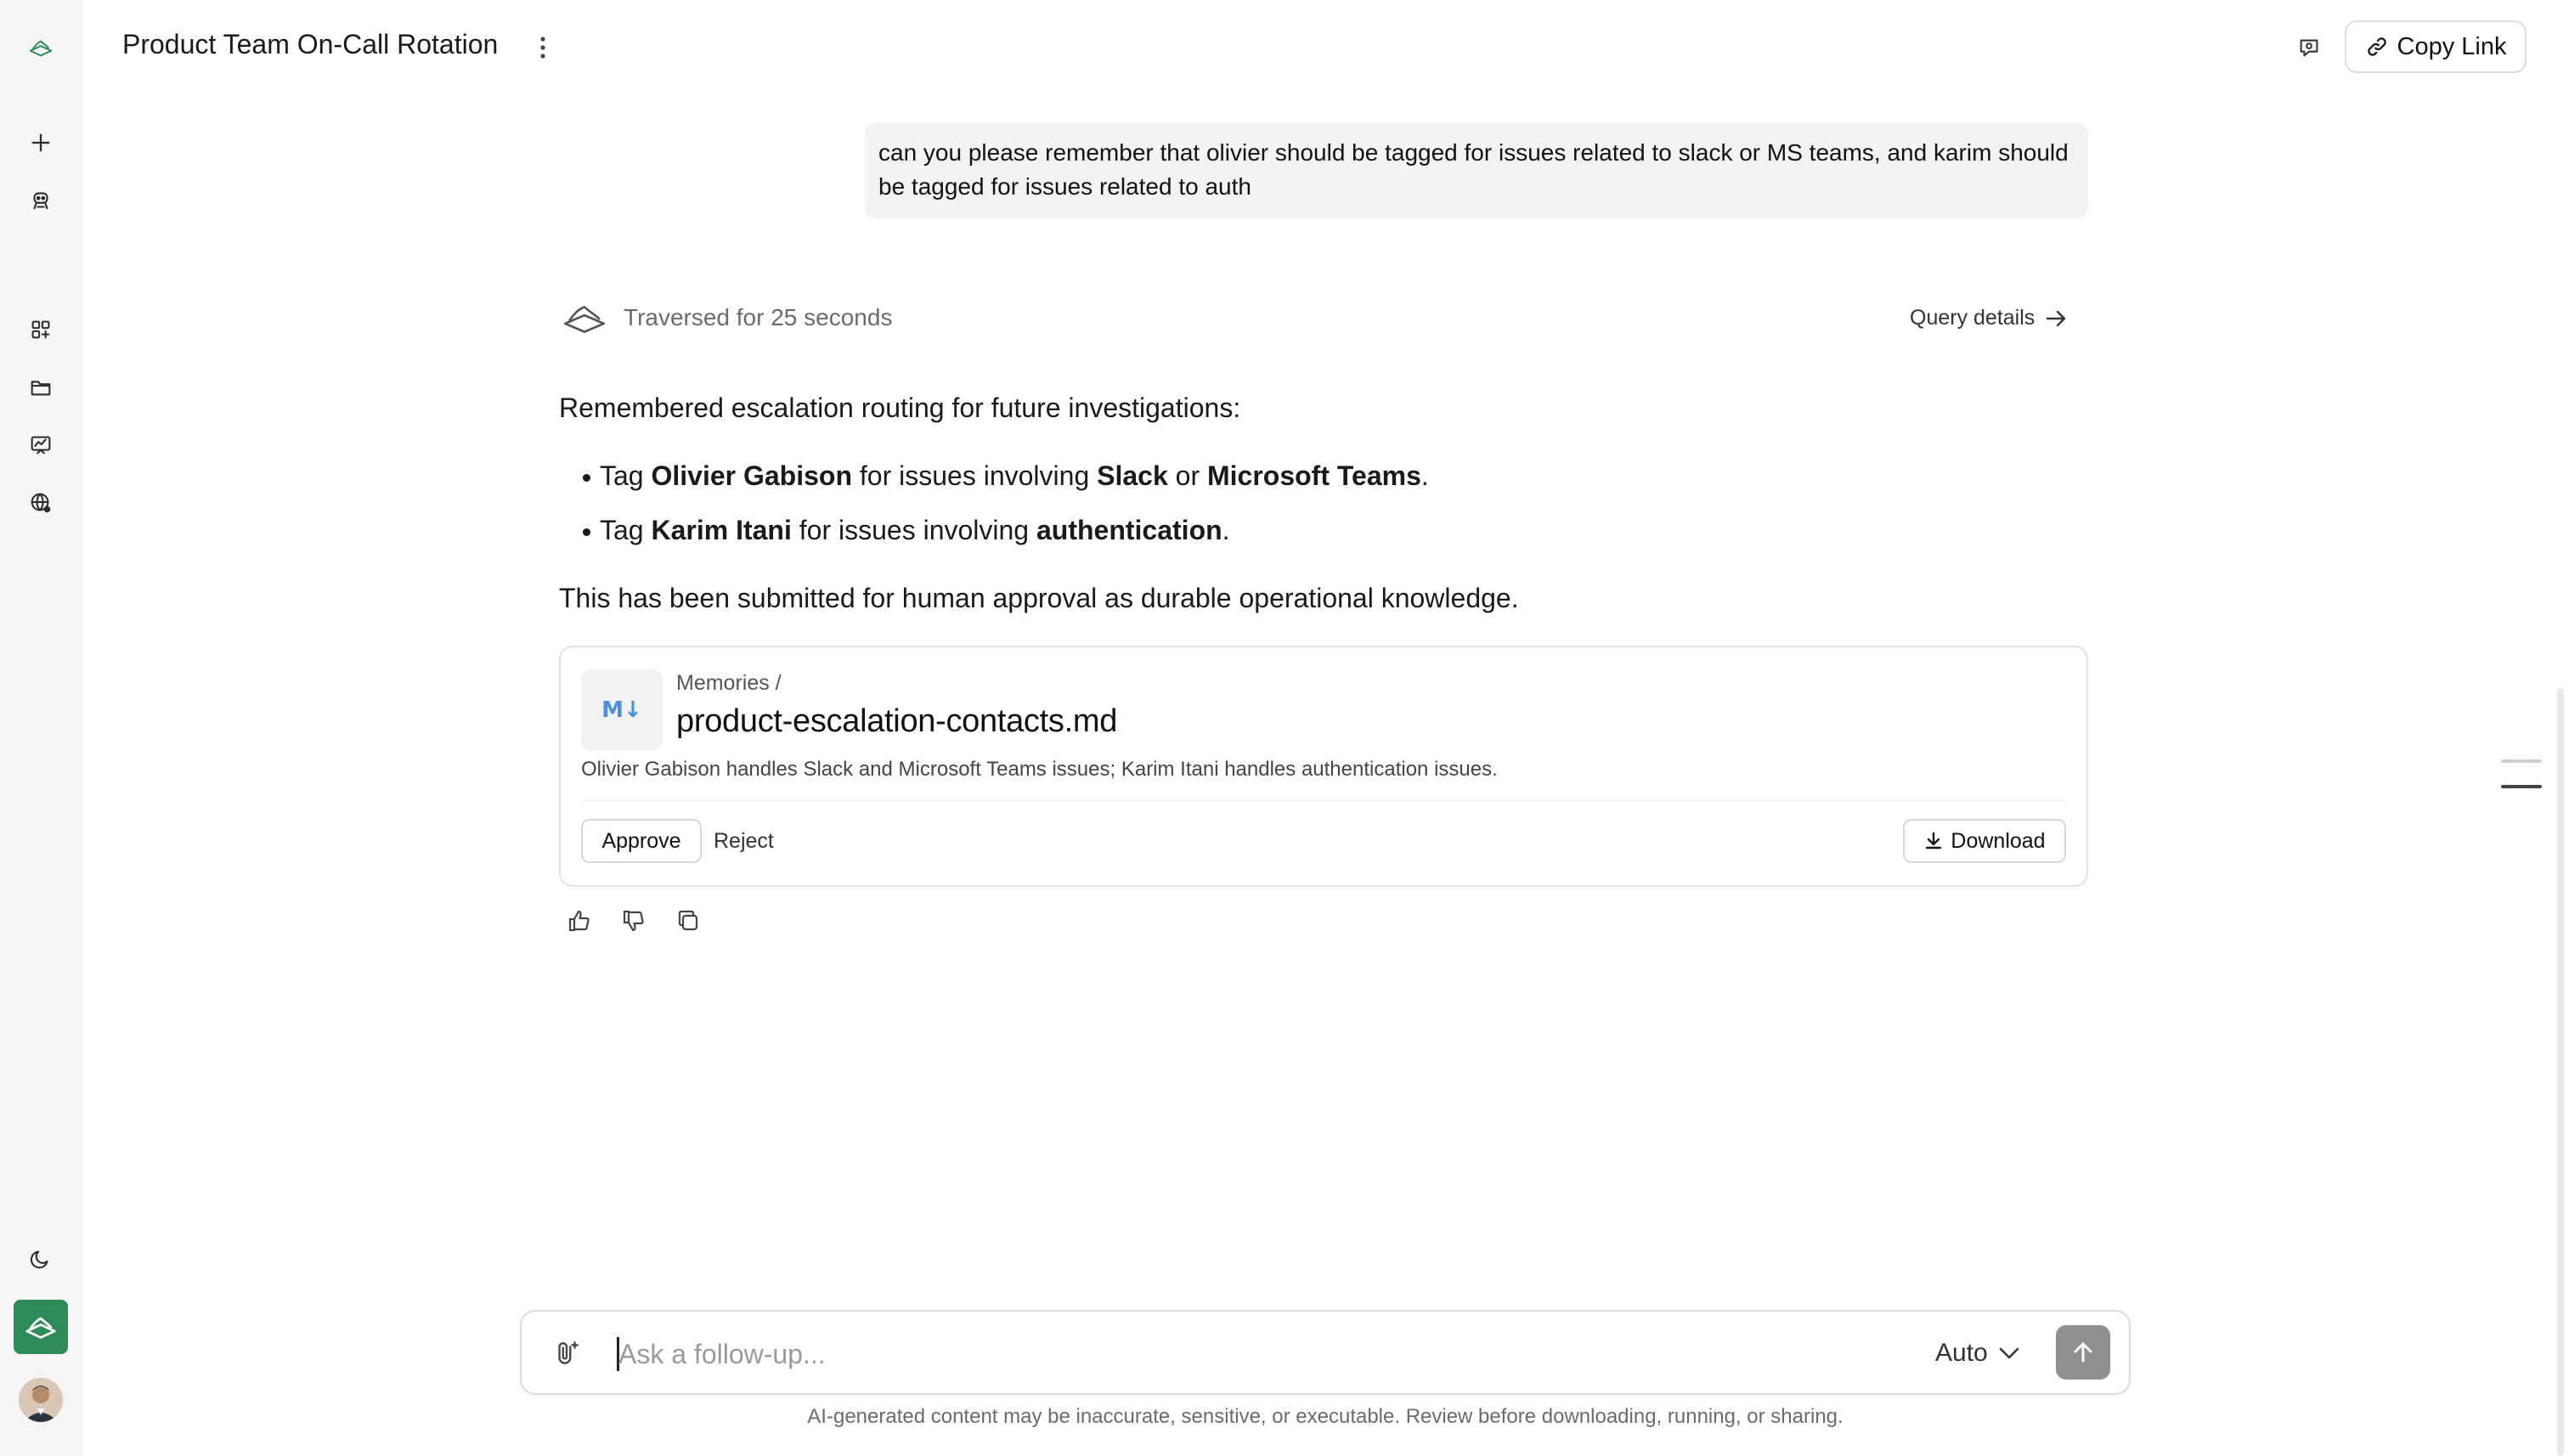  I want to click on chart-board-icon, so click(40, 446).